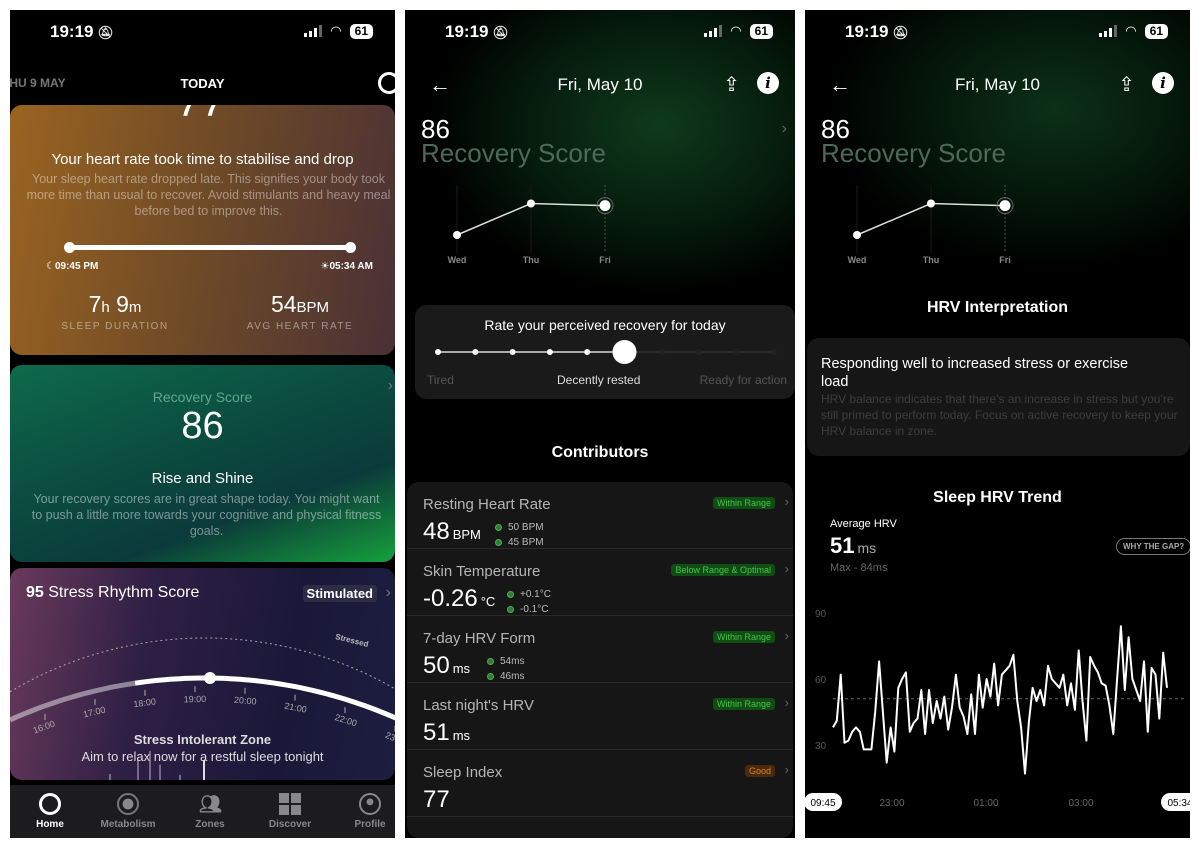 Image resolution: width=1200 pixels, height=848 pixels. Describe the element at coordinates (76, 266) in the screenshot. I see `bedtime: 09:45 PM` at that location.